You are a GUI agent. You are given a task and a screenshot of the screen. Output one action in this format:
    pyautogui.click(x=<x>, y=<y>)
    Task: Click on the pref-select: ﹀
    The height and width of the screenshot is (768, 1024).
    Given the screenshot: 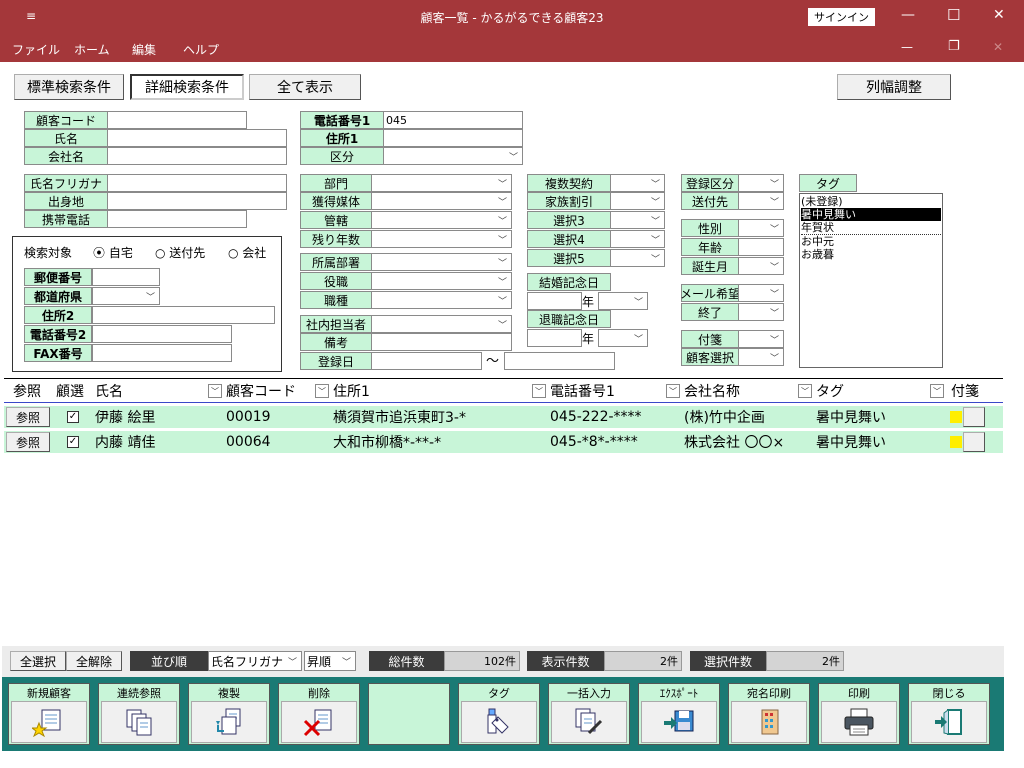 What is the action you would take?
    pyautogui.click(x=126, y=296)
    